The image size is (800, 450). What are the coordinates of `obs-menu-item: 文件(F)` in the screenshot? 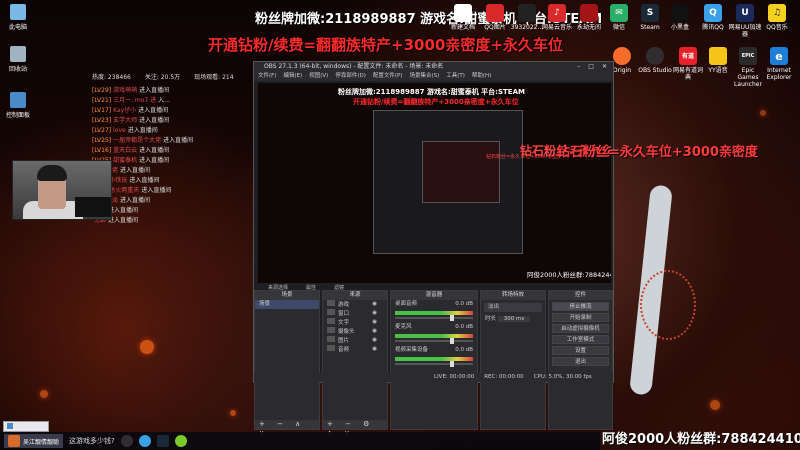 It's located at (267, 76).